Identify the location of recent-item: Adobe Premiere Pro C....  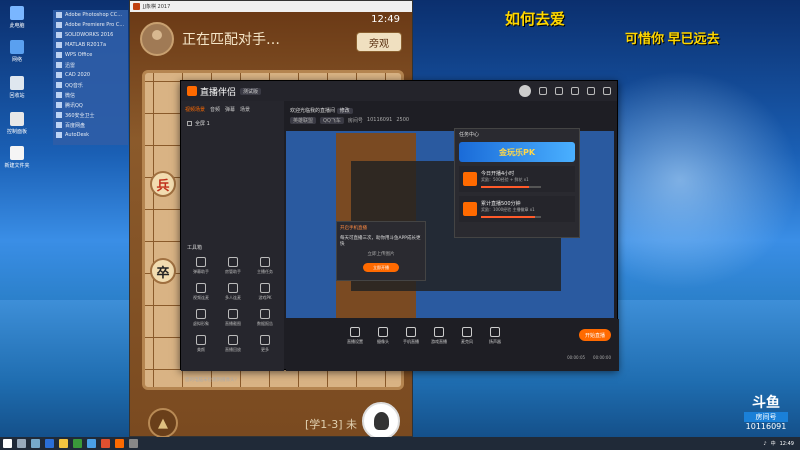
(90, 25).